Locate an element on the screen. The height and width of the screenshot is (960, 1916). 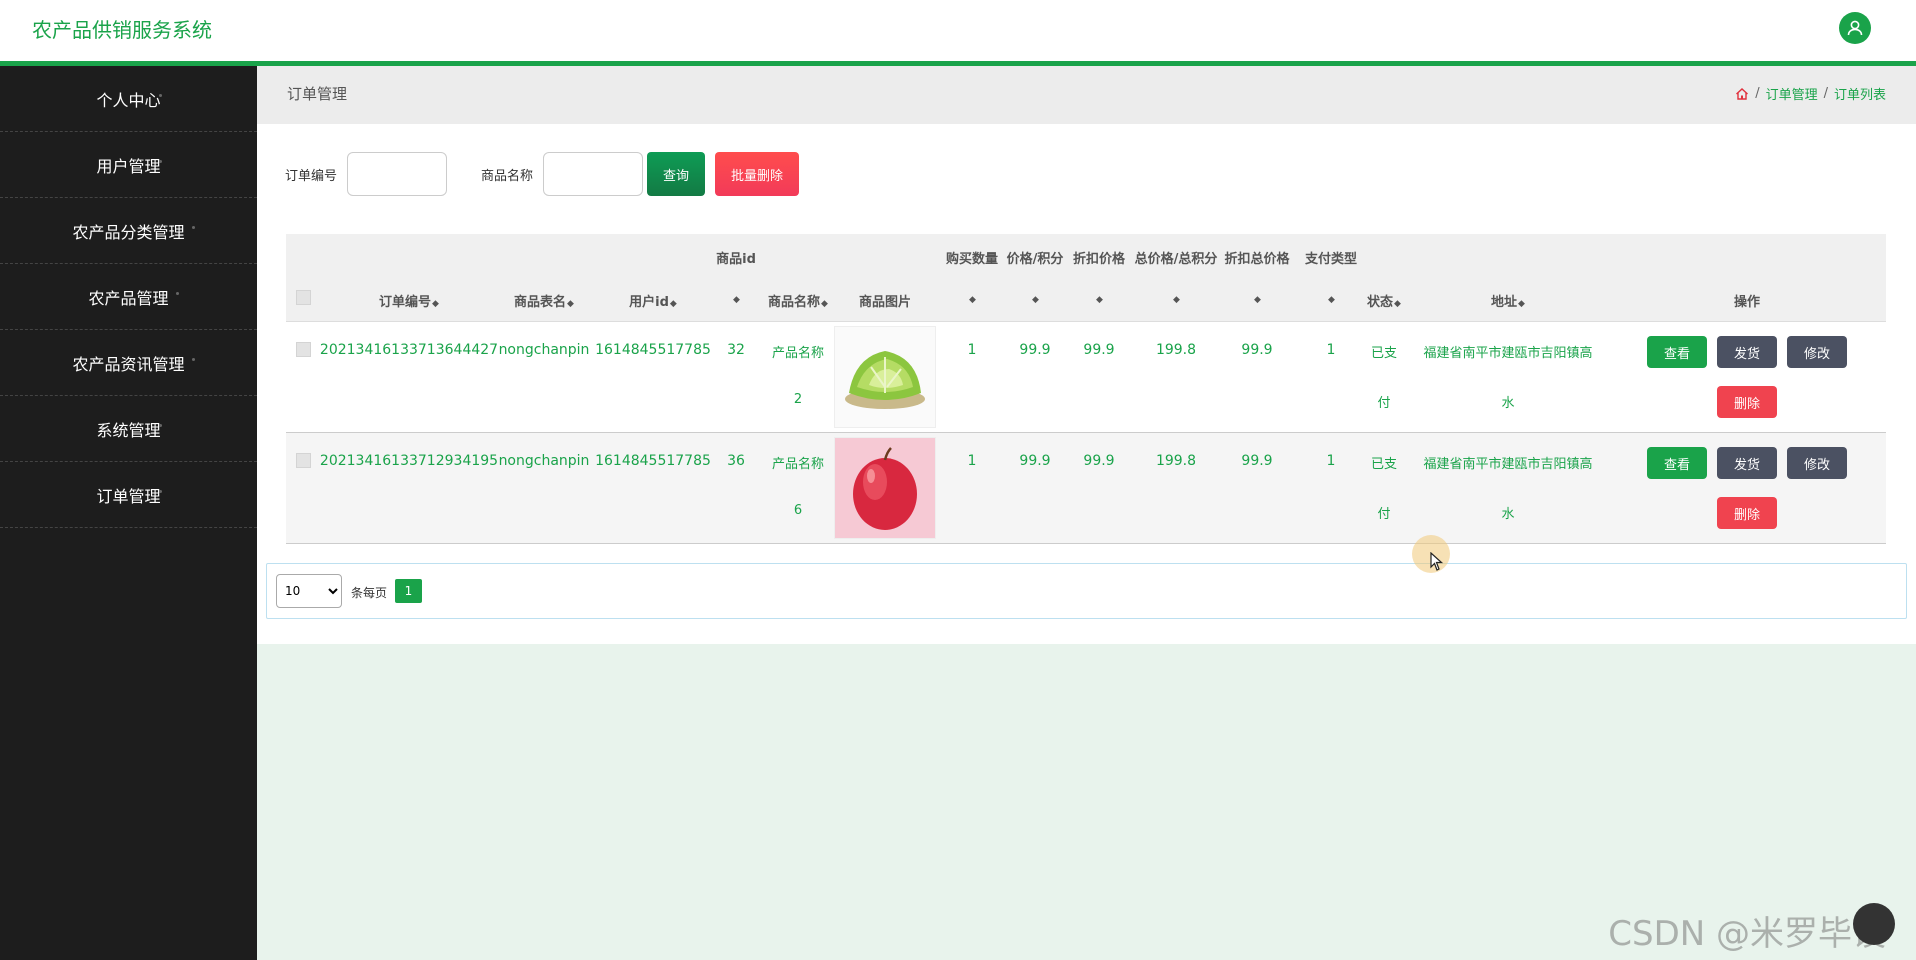
sidebar-item-label: 订单管理 is located at coordinates (128, 496).